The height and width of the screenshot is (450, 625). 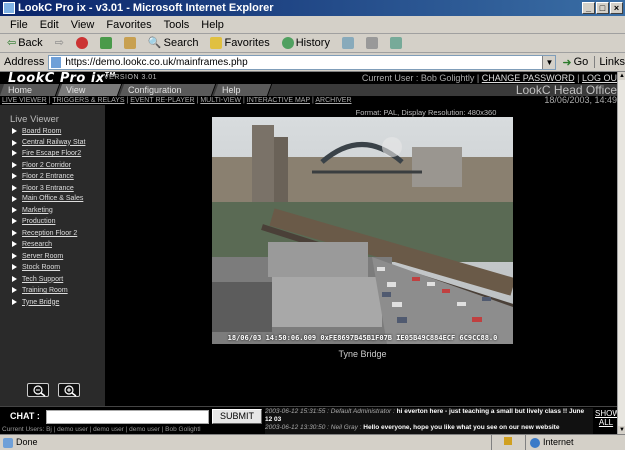 I want to click on app-version: VERSION 3.01, so click(x=131, y=77).